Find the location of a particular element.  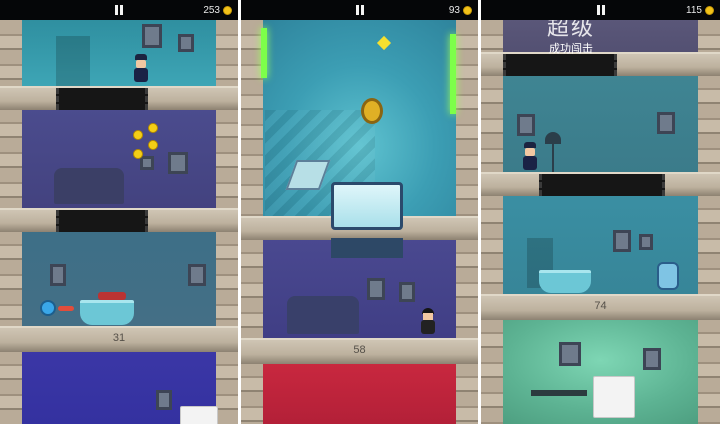

floor-lamp is located at coordinates (553, 152).